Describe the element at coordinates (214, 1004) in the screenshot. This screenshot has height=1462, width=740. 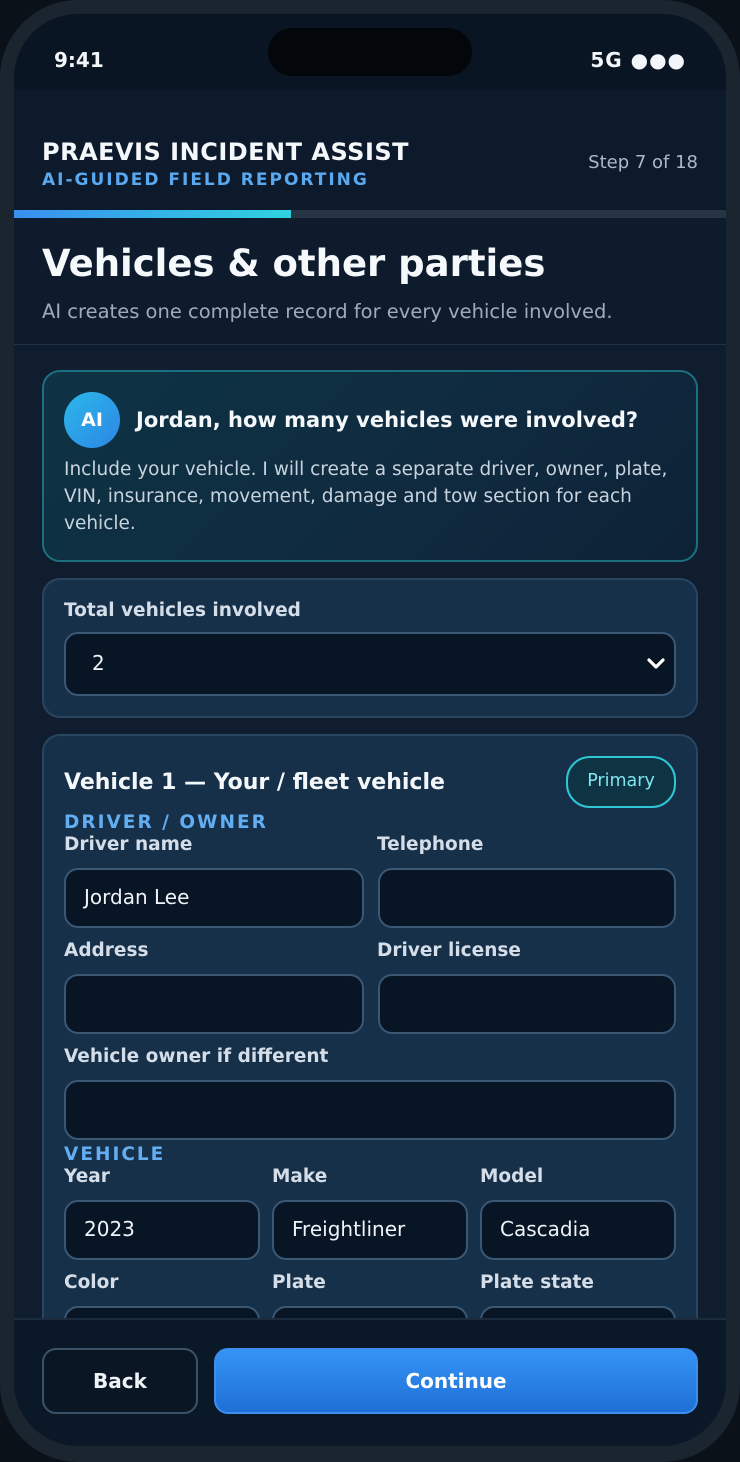
I see `address-input` at that location.